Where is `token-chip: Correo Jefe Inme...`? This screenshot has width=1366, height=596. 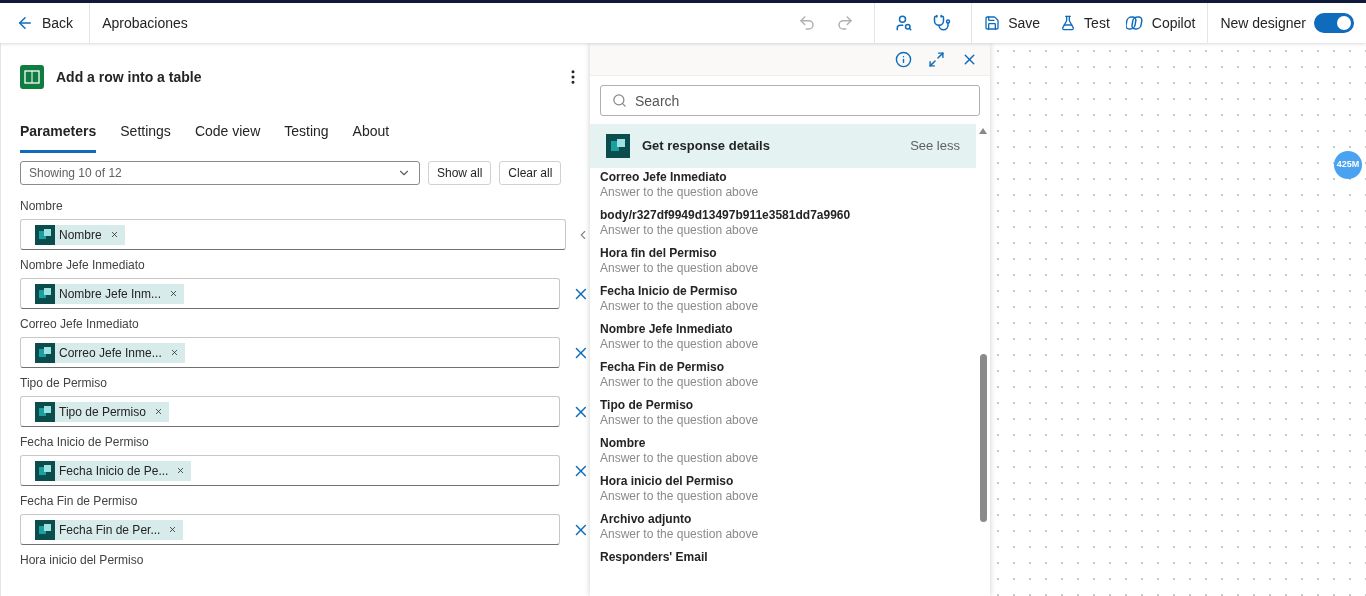 token-chip: Correo Jefe Inme... is located at coordinates (110, 352).